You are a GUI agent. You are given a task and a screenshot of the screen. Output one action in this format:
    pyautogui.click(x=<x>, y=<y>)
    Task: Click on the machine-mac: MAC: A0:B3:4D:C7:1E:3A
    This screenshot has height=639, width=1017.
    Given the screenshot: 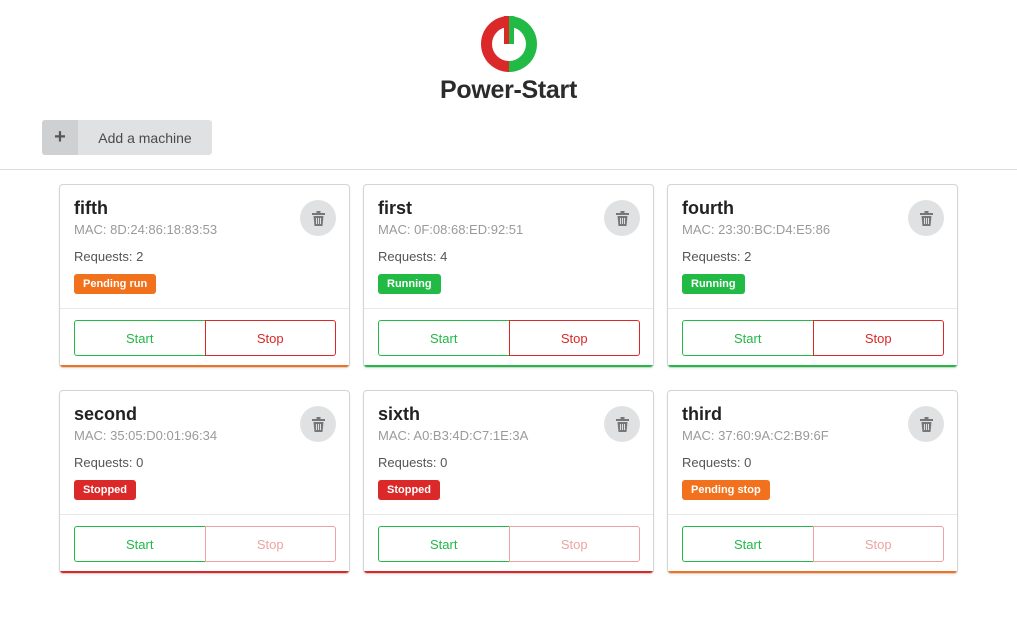 What is the action you would take?
    pyautogui.click(x=453, y=435)
    